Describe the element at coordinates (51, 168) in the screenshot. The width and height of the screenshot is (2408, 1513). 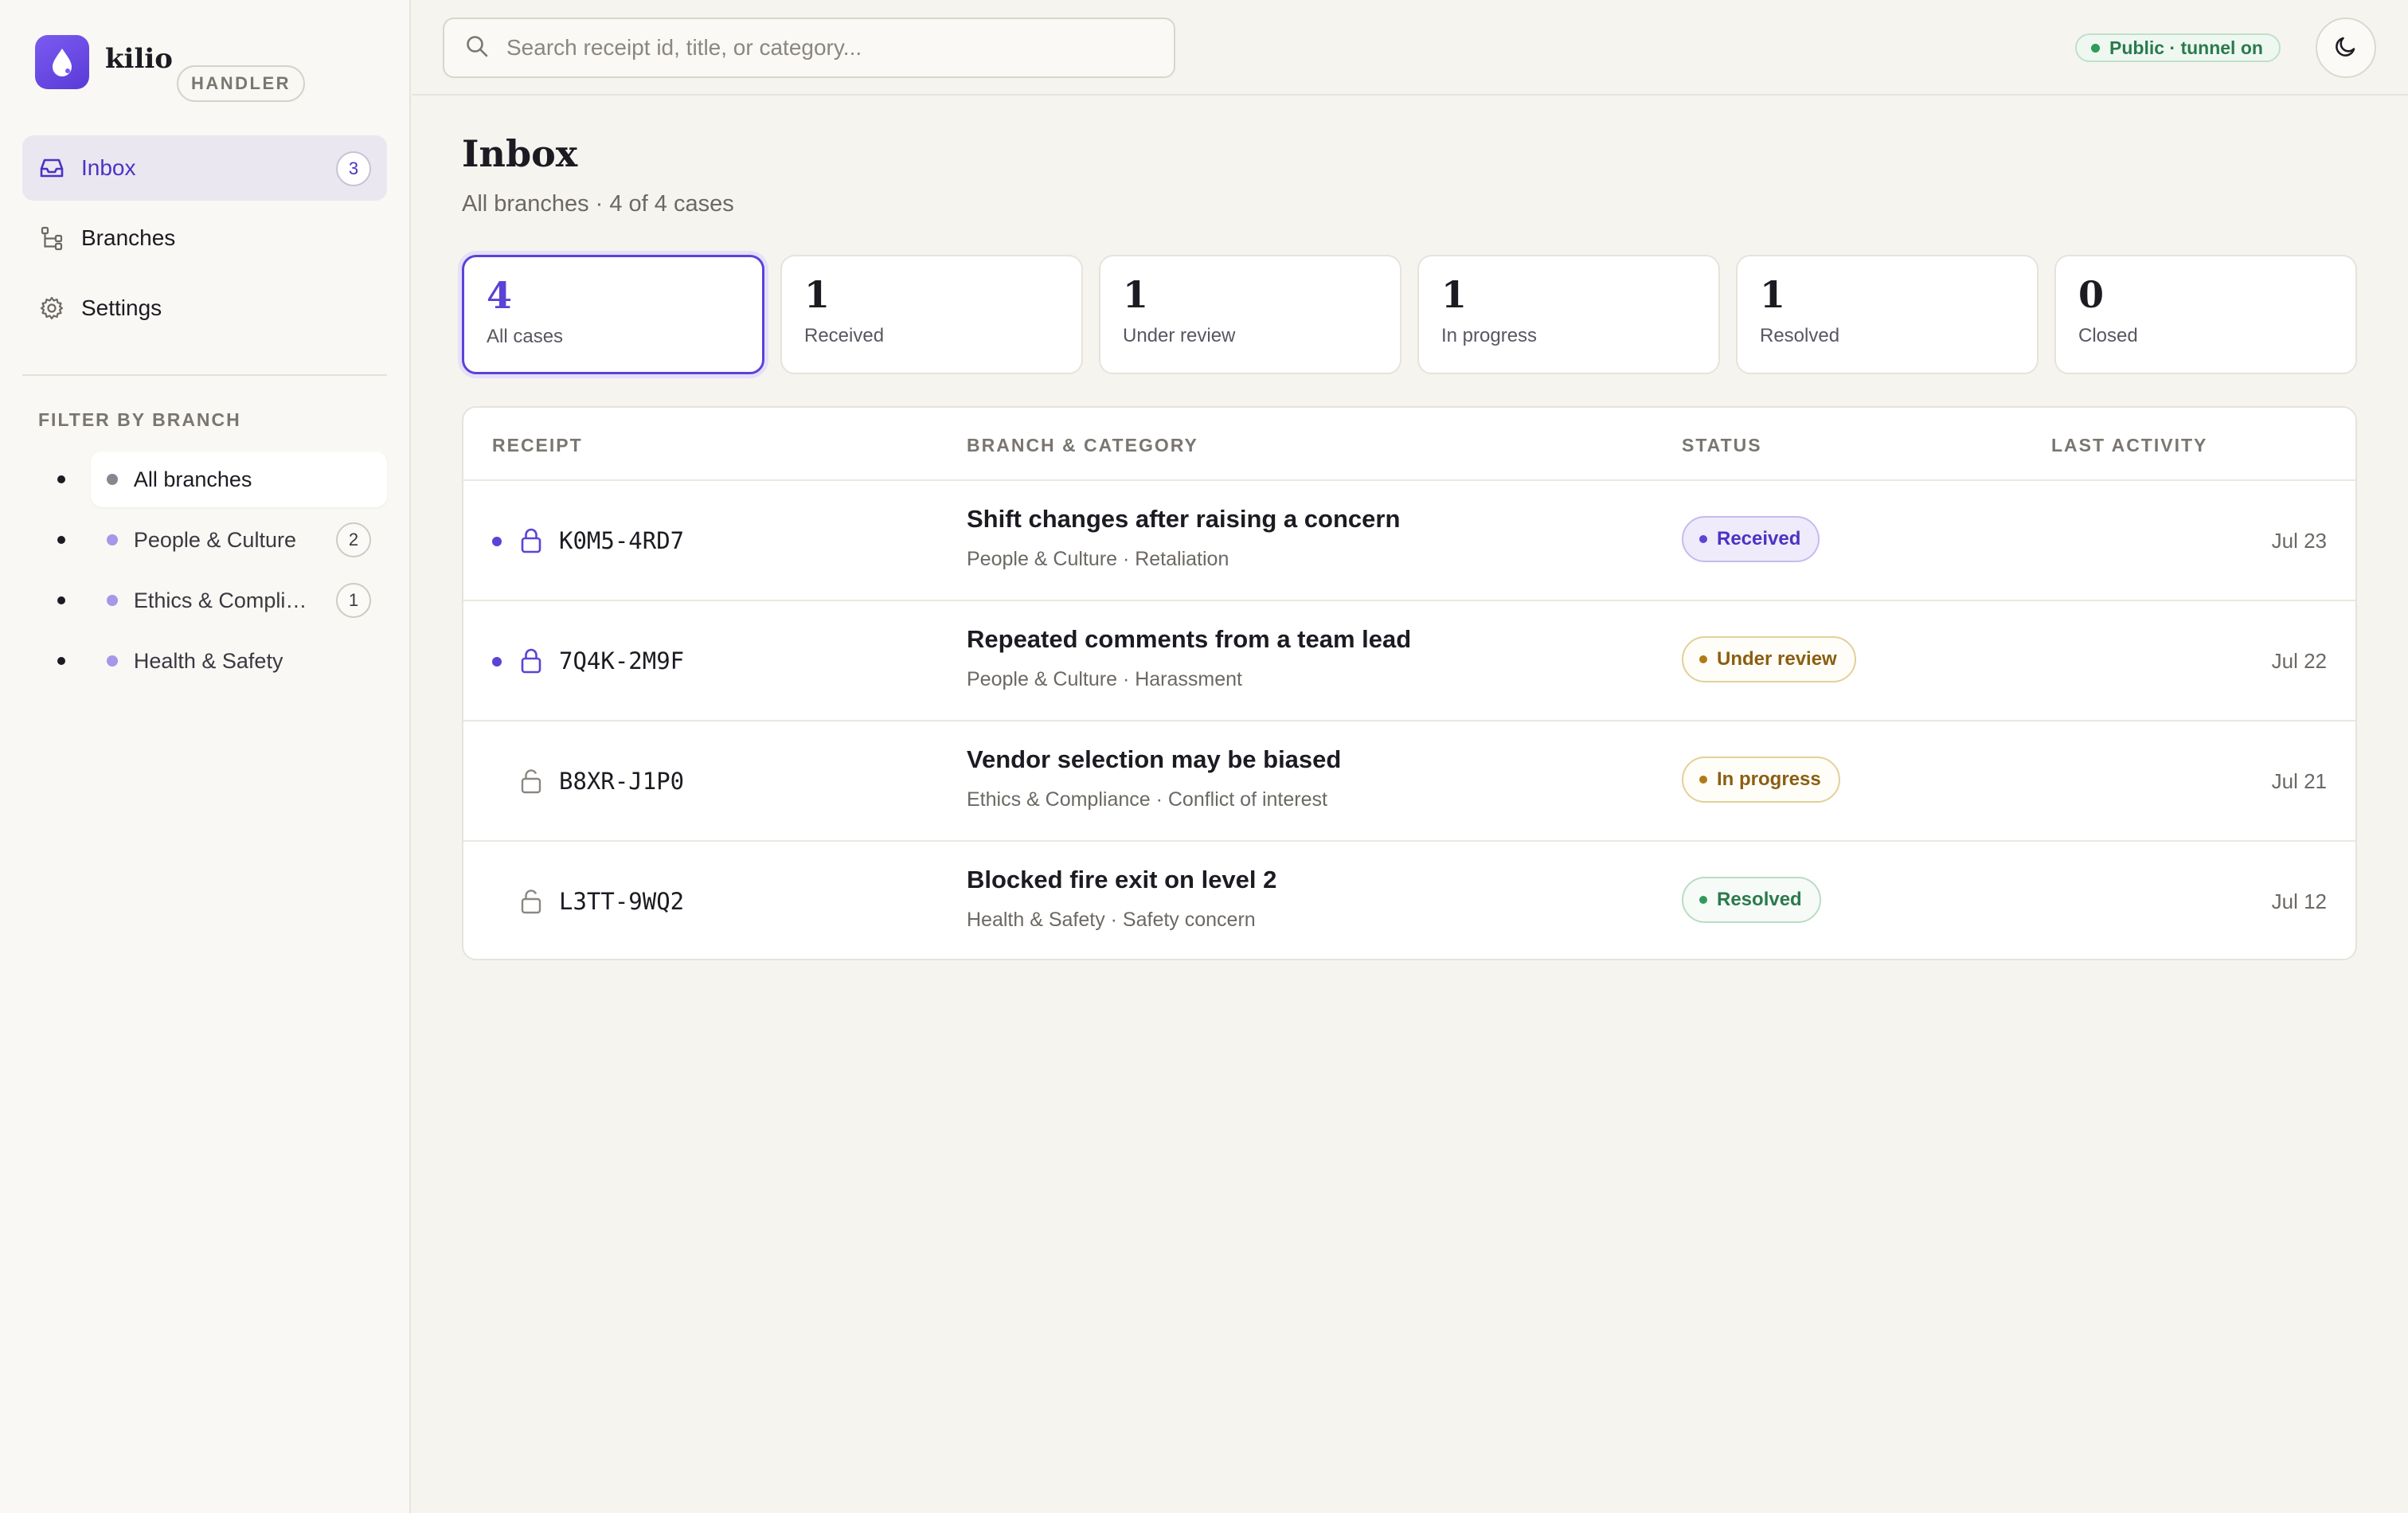
I see `inbox-icon` at that location.